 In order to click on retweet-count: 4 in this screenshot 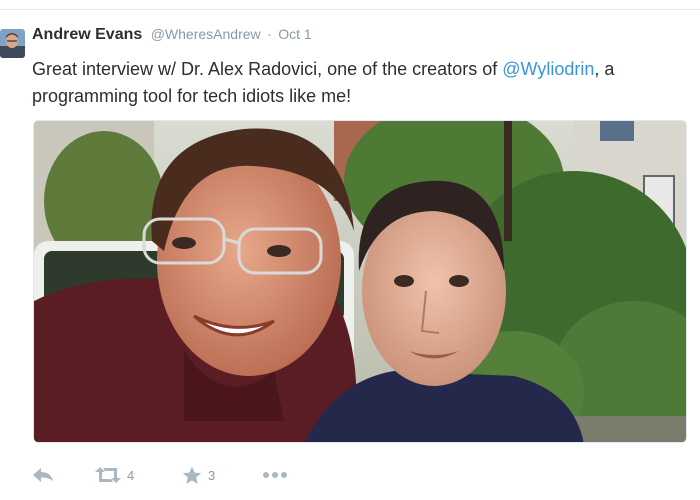, I will do `click(131, 475)`.